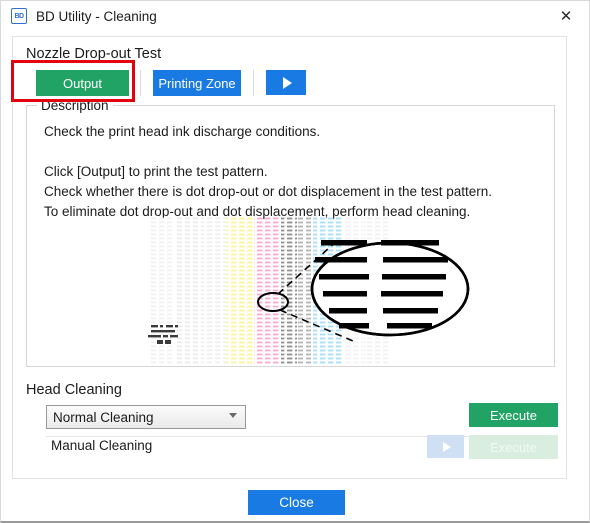  What do you see at coordinates (197, 83) in the screenshot?
I see `printing-zone-button: Printing Zone` at bounding box center [197, 83].